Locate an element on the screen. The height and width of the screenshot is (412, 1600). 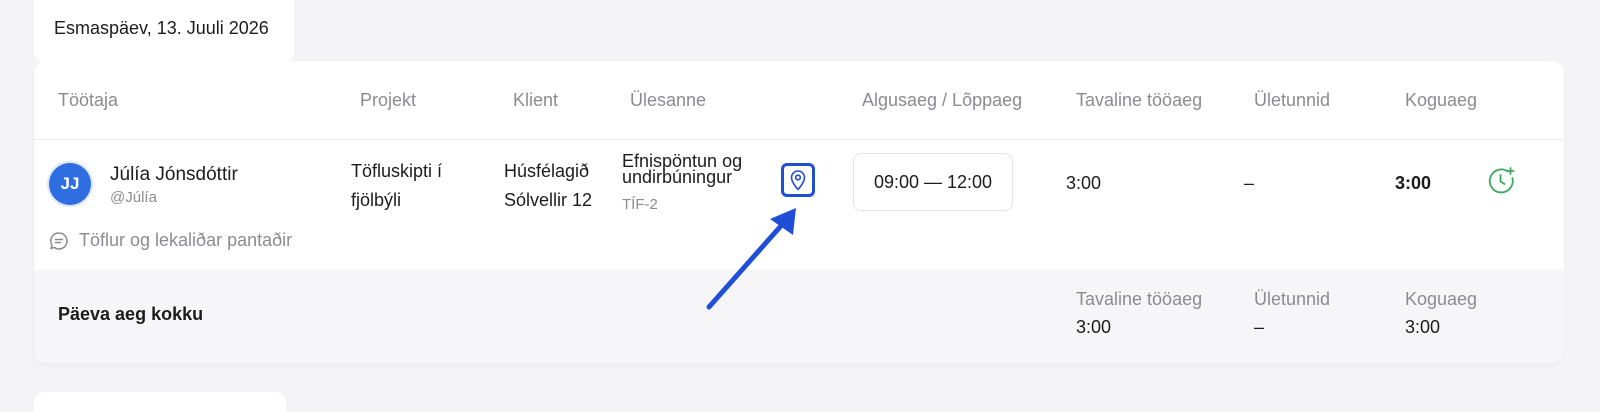
overtime-value: – is located at coordinates (1249, 183).